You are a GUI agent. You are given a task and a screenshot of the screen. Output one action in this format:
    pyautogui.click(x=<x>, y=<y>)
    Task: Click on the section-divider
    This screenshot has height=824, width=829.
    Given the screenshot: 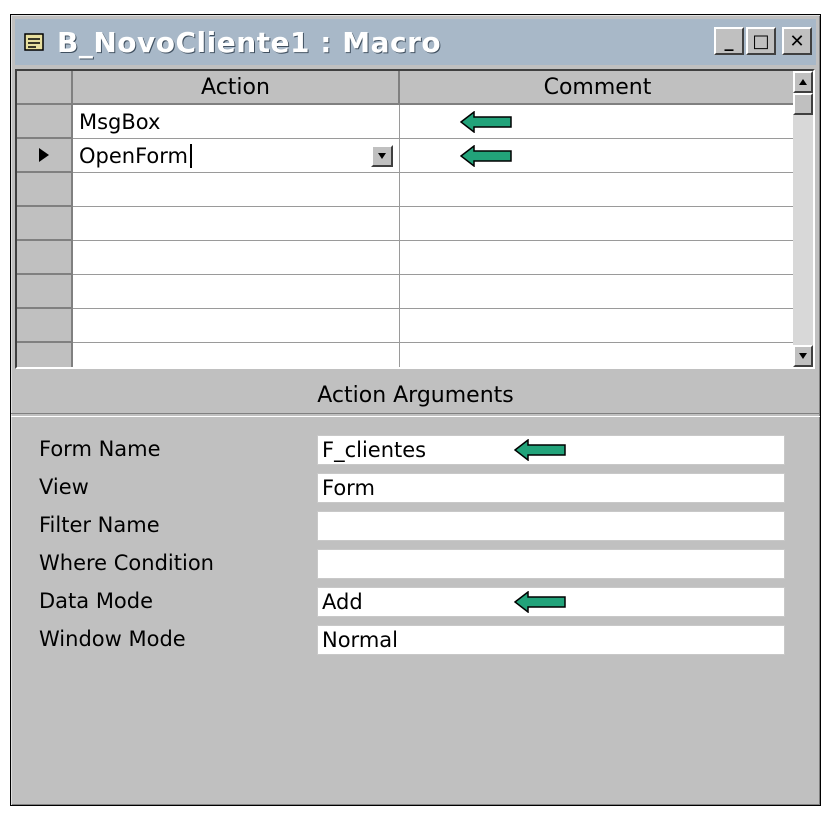 What is the action you would take?
    pyautogui.click(x=415, y=415)
    